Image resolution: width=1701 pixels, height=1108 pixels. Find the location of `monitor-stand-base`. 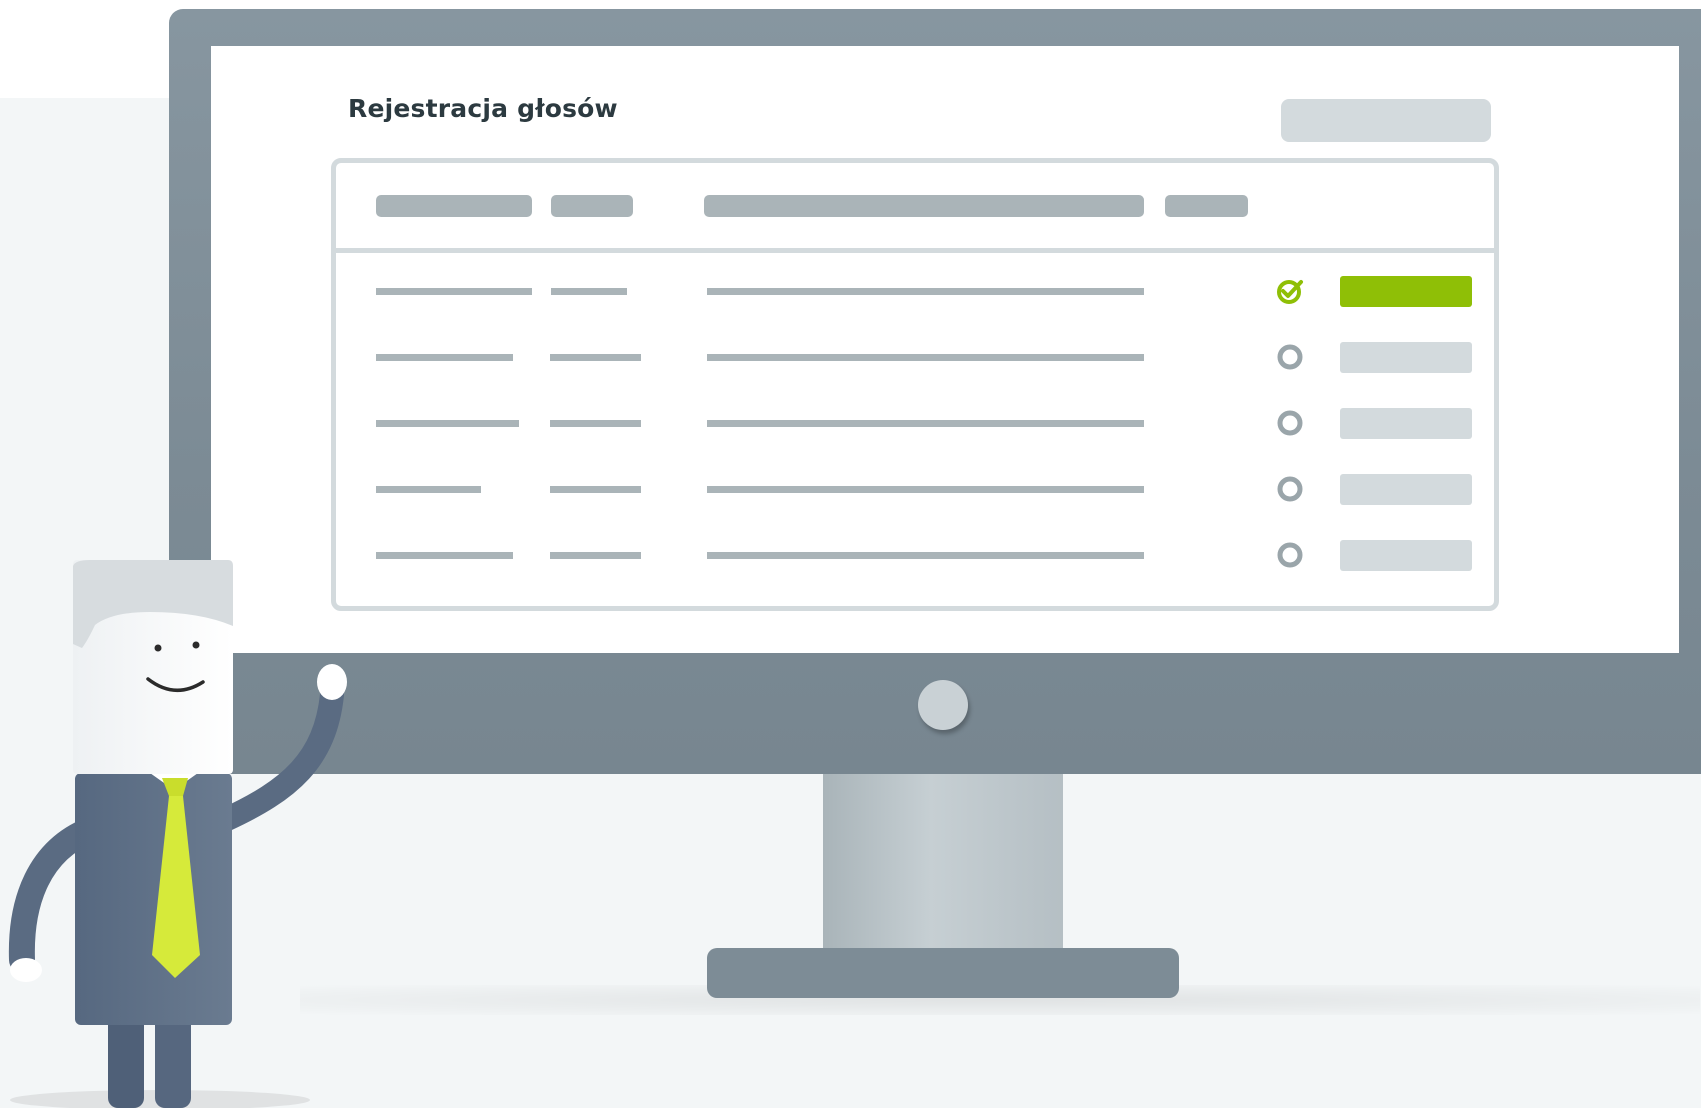

monitor-stand-base is located at coordinates (943, 973).